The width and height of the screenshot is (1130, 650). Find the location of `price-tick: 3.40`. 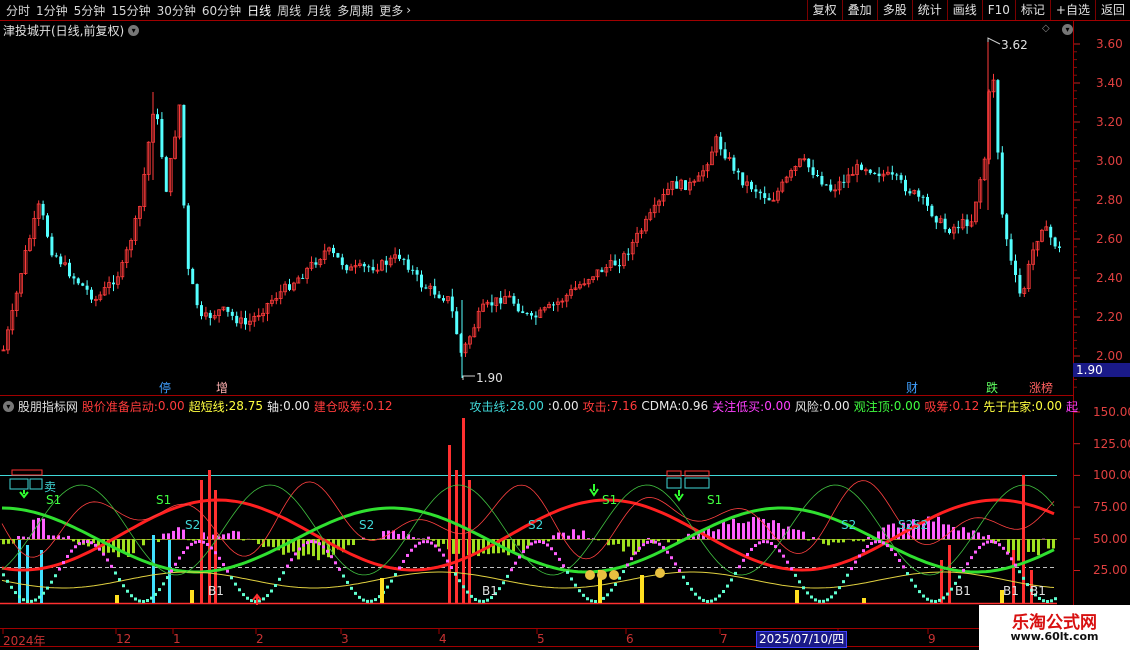

price-tick: 3.40 is located at coordinates (1109, 83).